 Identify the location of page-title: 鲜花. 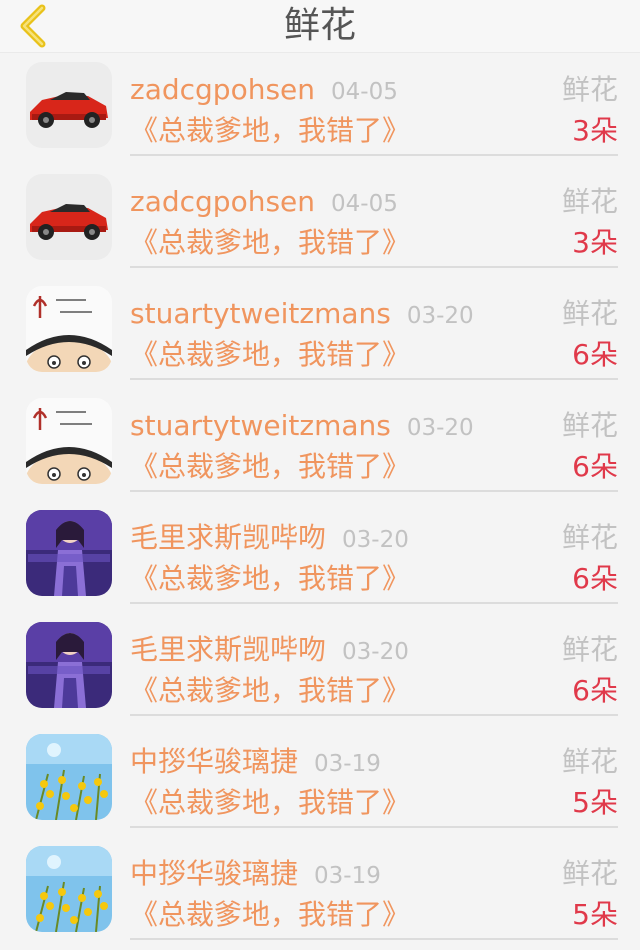
(319, 25).